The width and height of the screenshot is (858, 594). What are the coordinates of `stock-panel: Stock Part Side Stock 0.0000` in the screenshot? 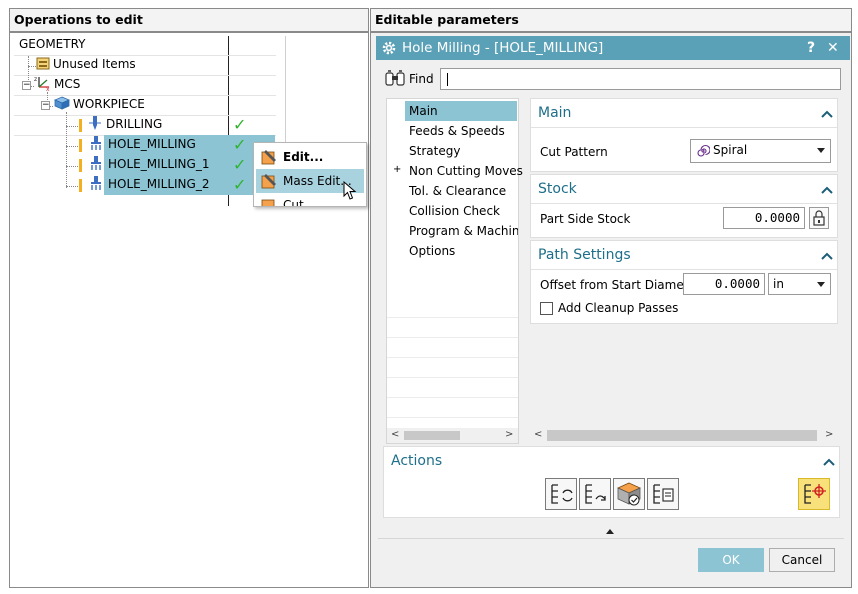 It's located at (684, 206).